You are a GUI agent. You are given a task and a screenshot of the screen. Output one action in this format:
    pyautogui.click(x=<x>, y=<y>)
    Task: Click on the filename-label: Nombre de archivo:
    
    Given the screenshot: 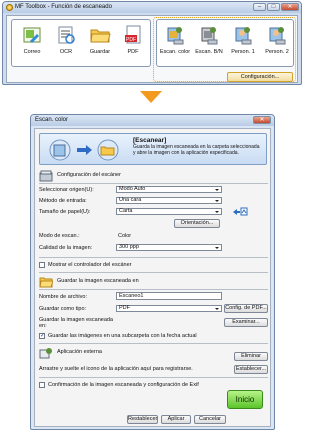 What is the action you would take?
    pyautogui.click(x=63, y=297)
    